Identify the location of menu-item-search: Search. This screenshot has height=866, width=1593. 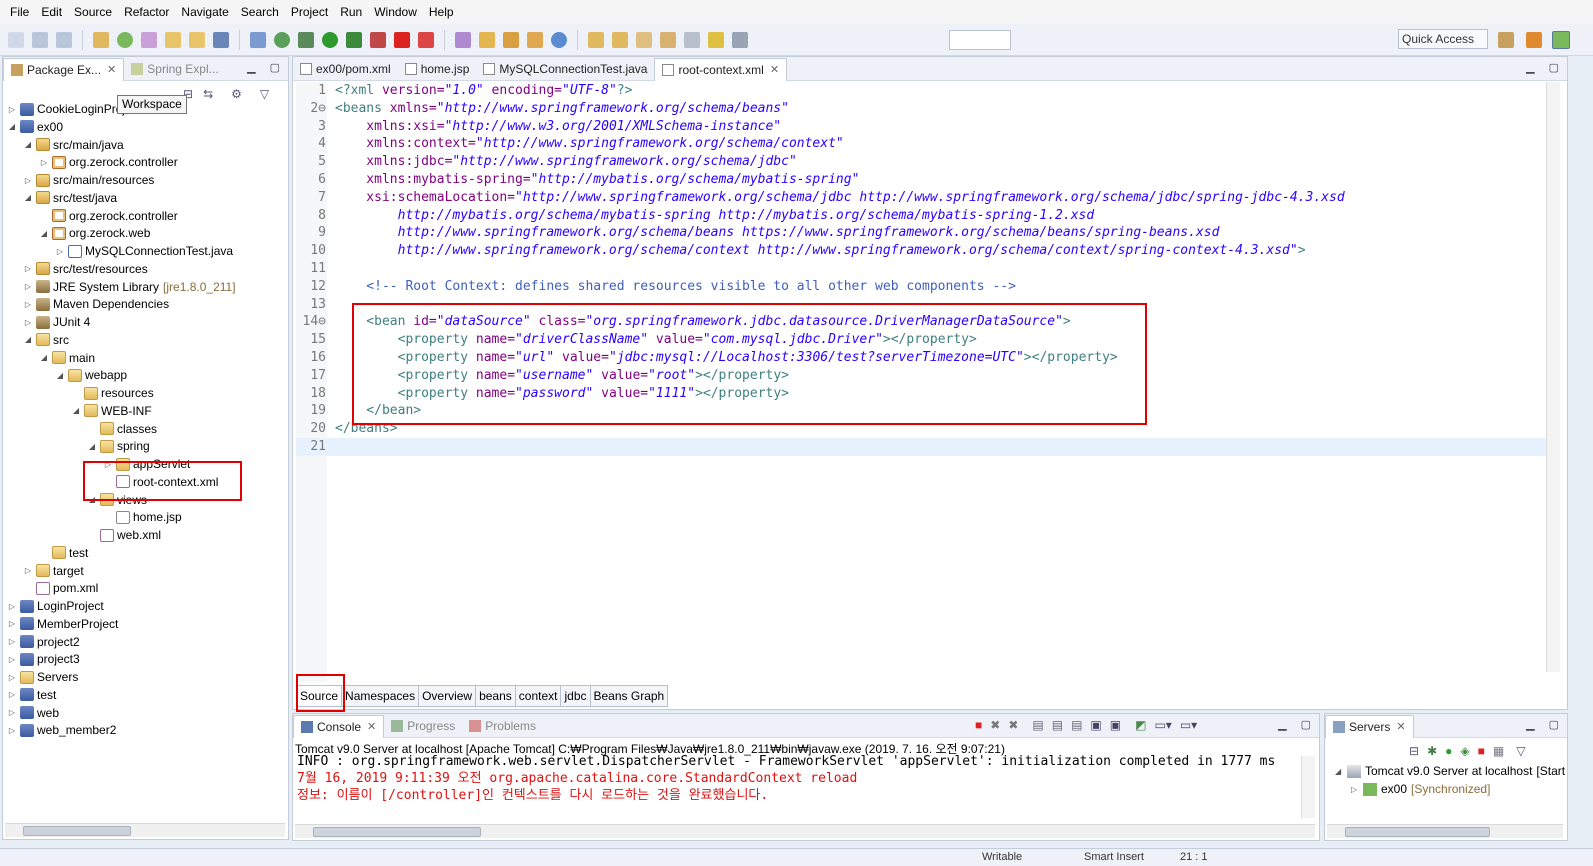
(260, 12).